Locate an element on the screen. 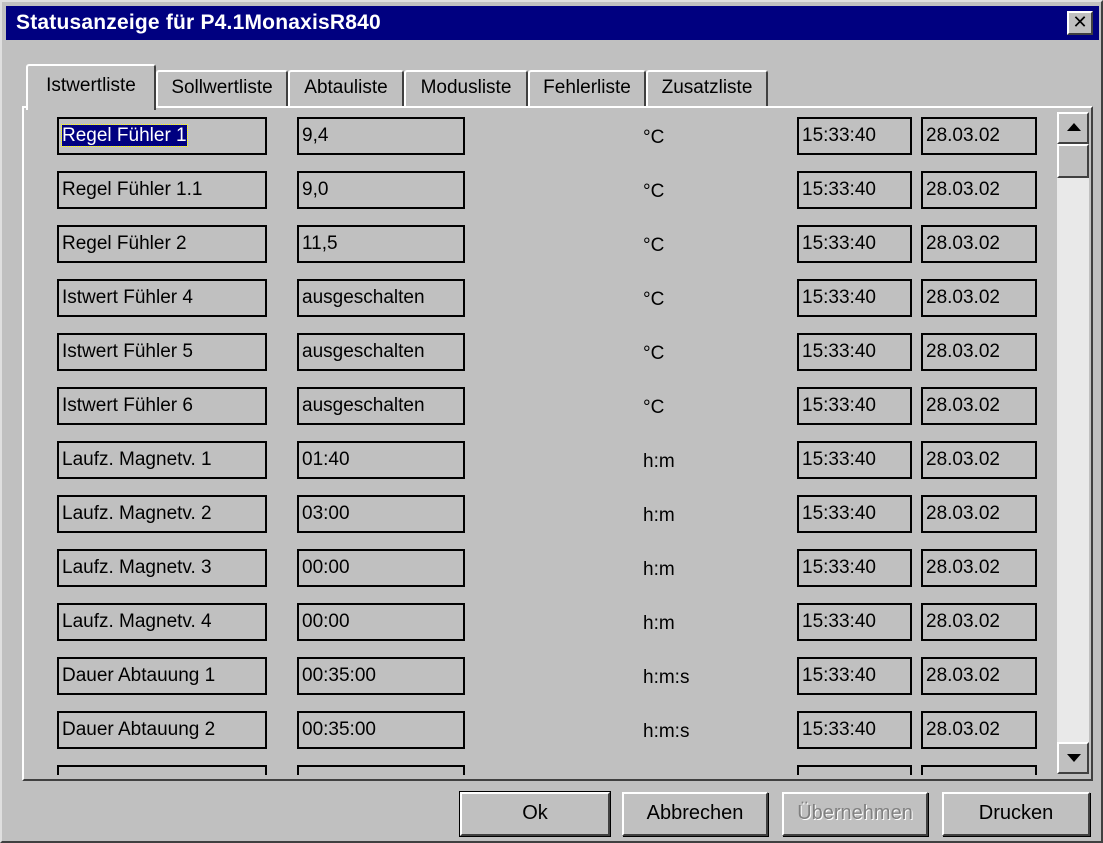  apply-button: Übernehmen is located at coordinates (855, 814).